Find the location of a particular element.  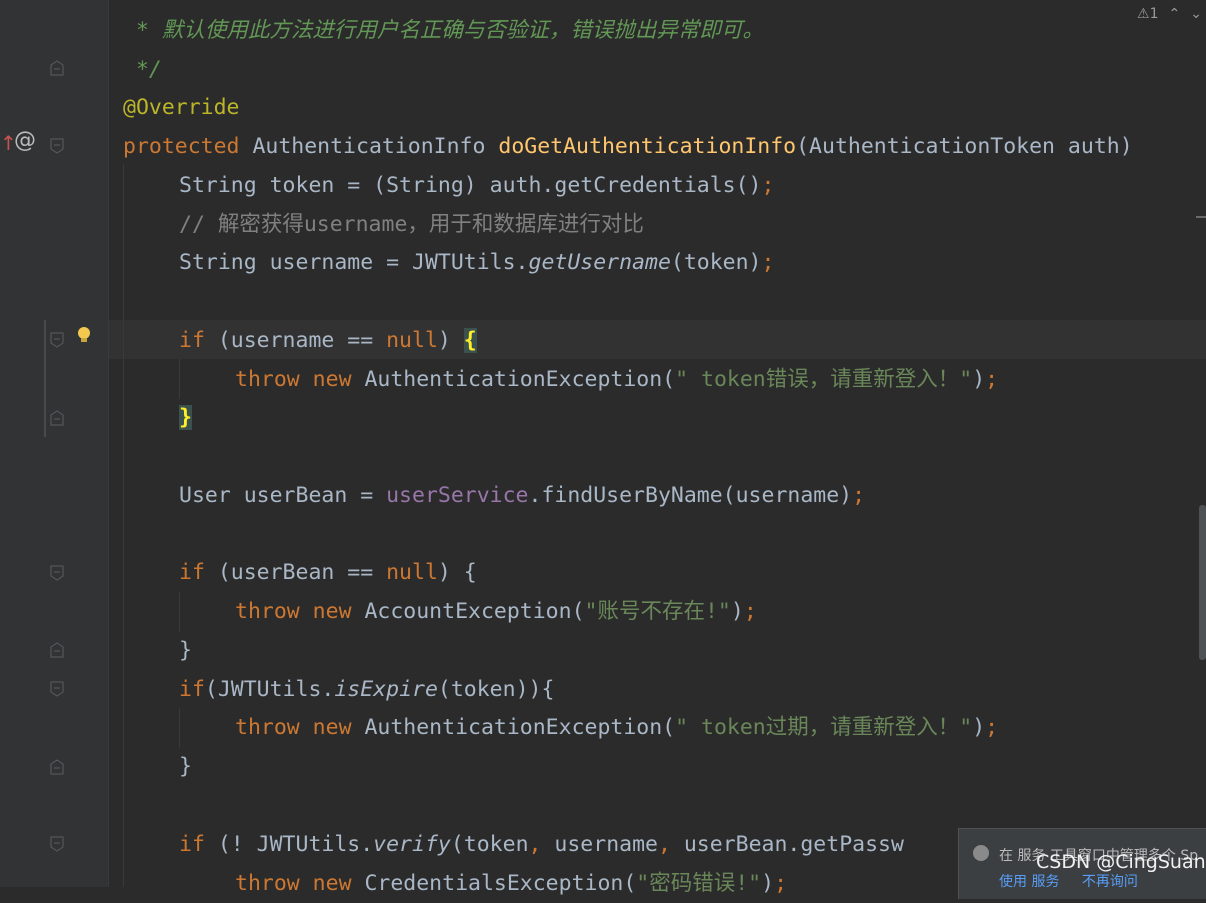

warning-icon: ⚠ is located at coordinates (1143, 14).